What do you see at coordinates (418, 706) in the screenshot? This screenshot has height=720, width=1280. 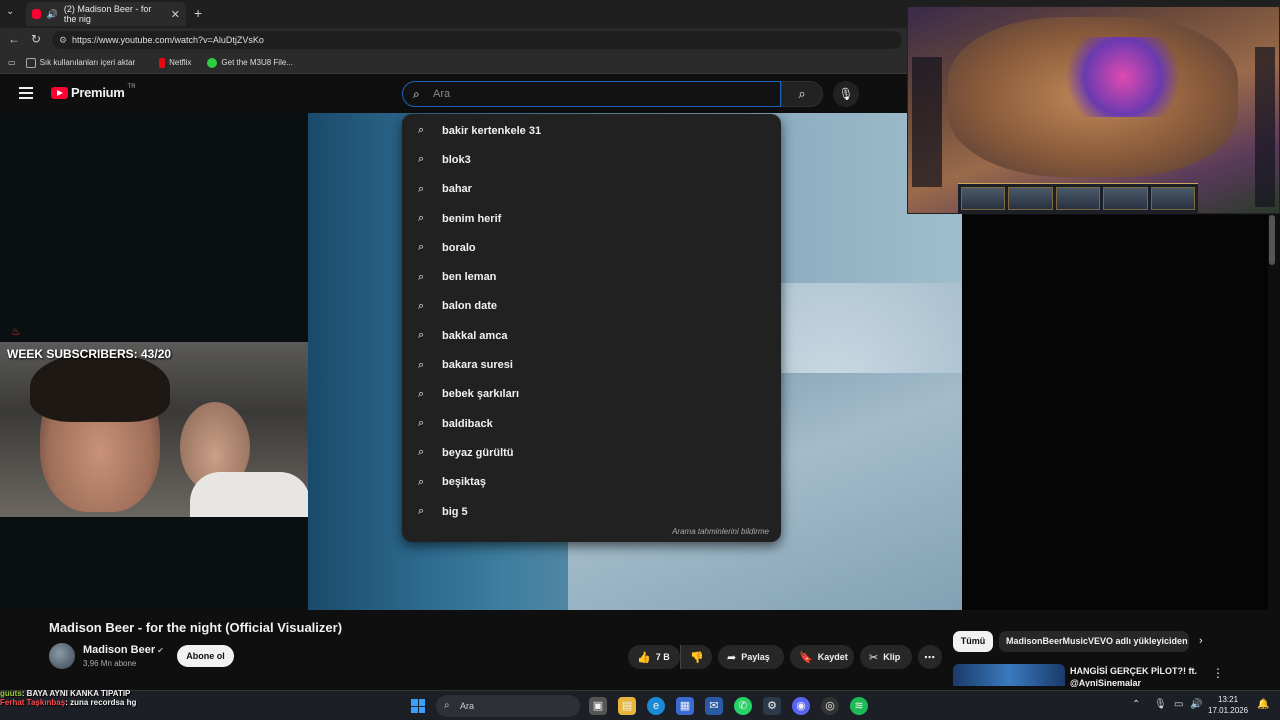 I see `windows-start-icon` at bounding box center [418, 706].